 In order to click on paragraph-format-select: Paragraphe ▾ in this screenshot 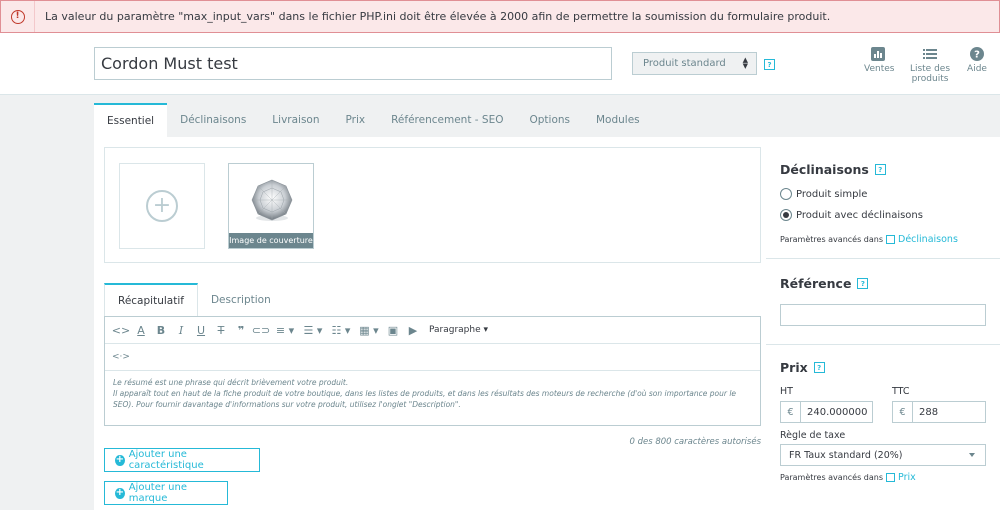, I will do `click(455, 330)`.